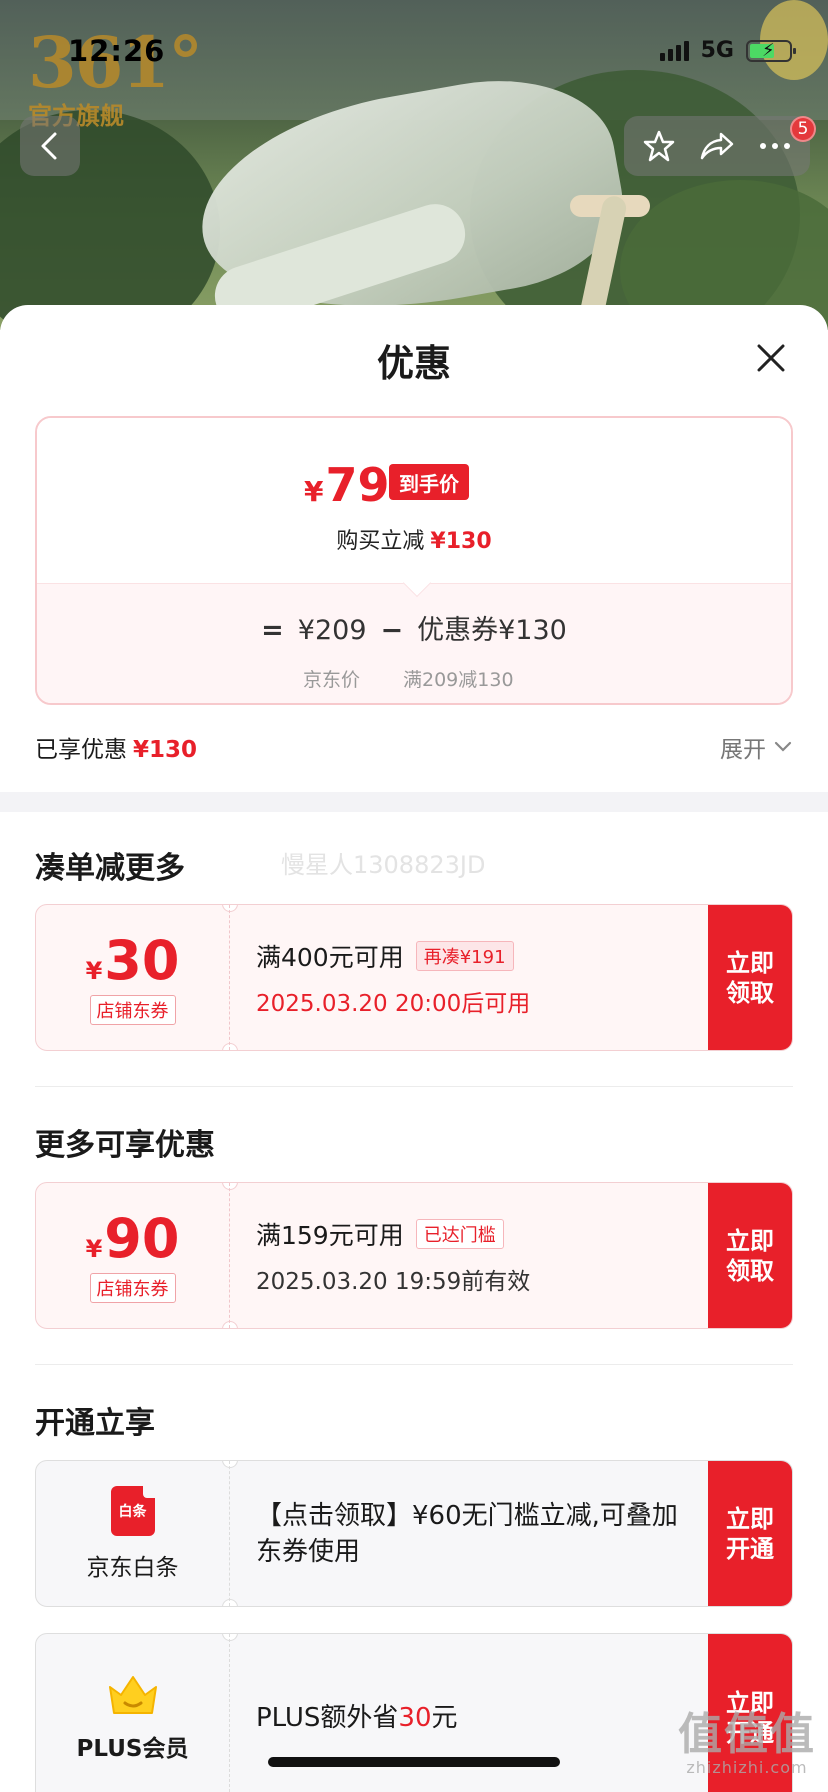 Image resolution: width=828 pixels, height=1792 pixels. Describe the element at coordinates (383, 865) in the screenshot. I see `user-watermark: 慢星人1308823JD` at that location.